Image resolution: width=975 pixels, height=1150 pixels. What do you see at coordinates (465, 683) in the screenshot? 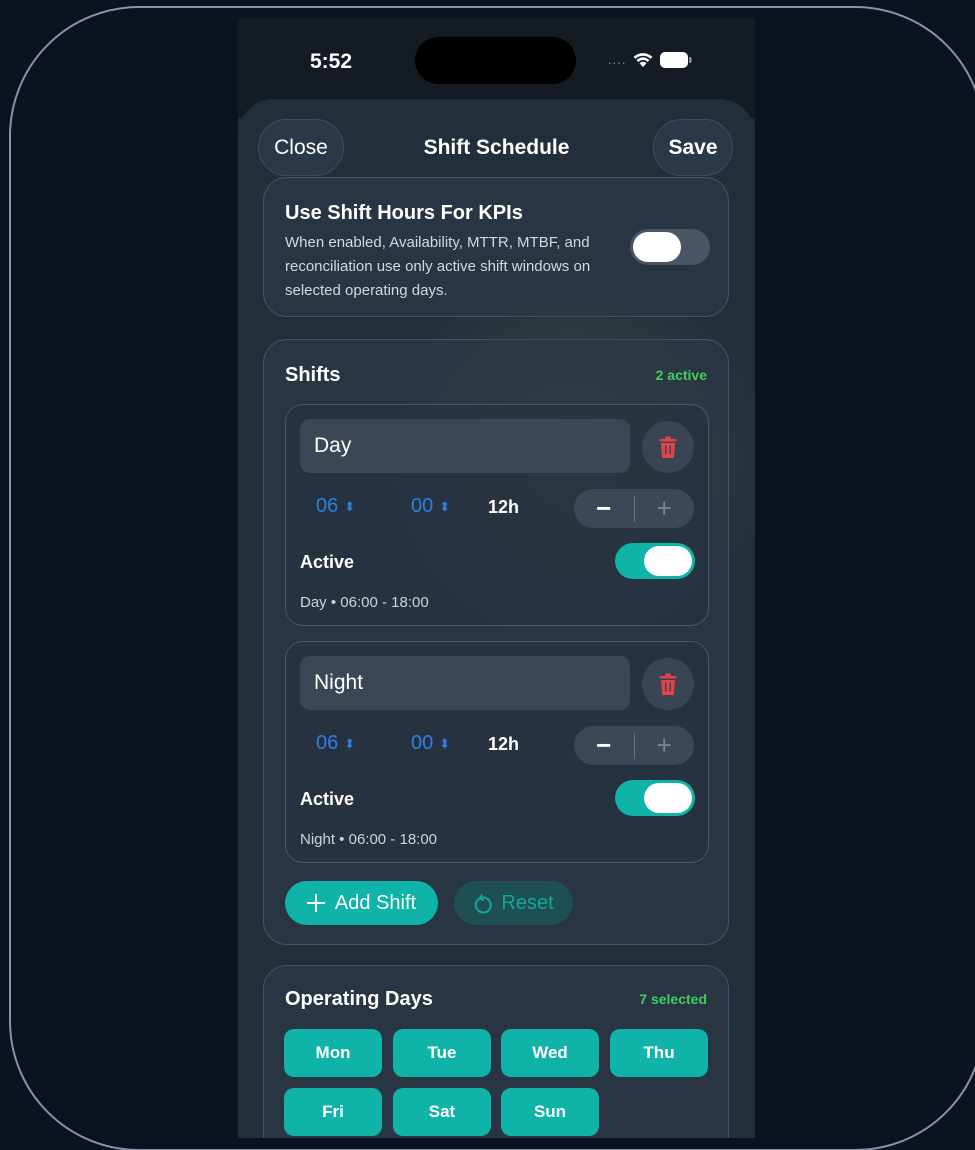
I see `shift-name-input: Night` at bounding box center [465, 683].